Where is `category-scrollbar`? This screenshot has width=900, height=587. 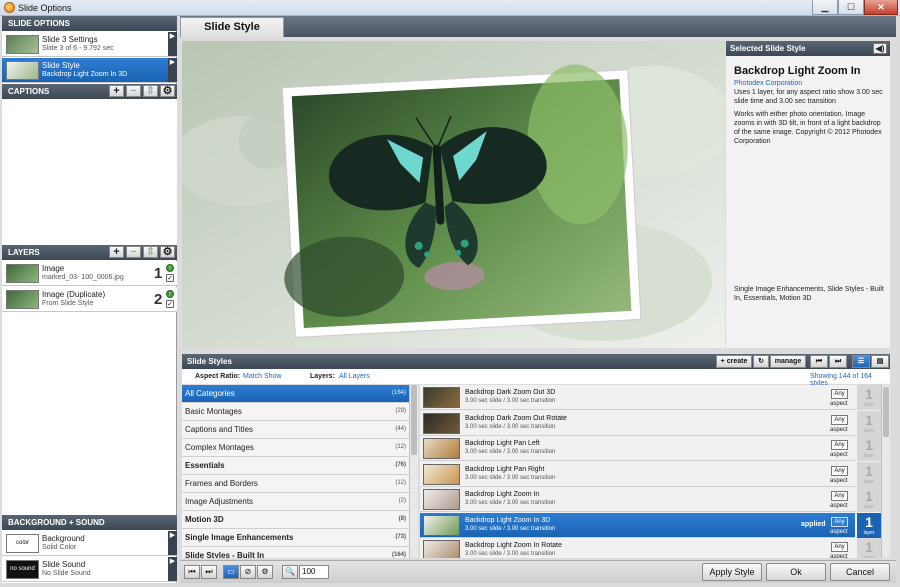
category-scrollbar is located at coordinates (413, 471).